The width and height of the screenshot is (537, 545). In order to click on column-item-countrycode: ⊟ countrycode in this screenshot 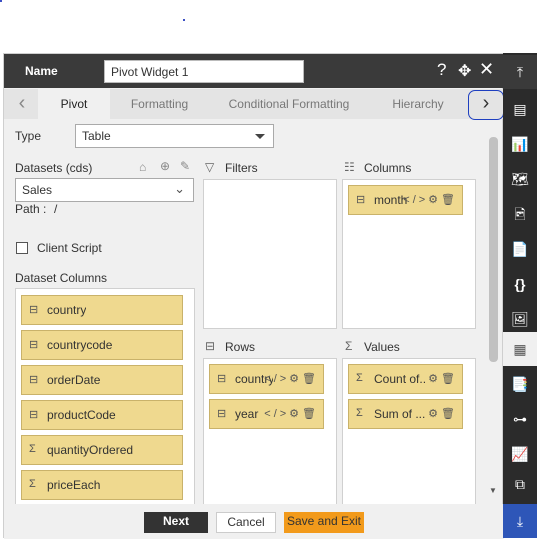, I will do `click(102, 345)`.